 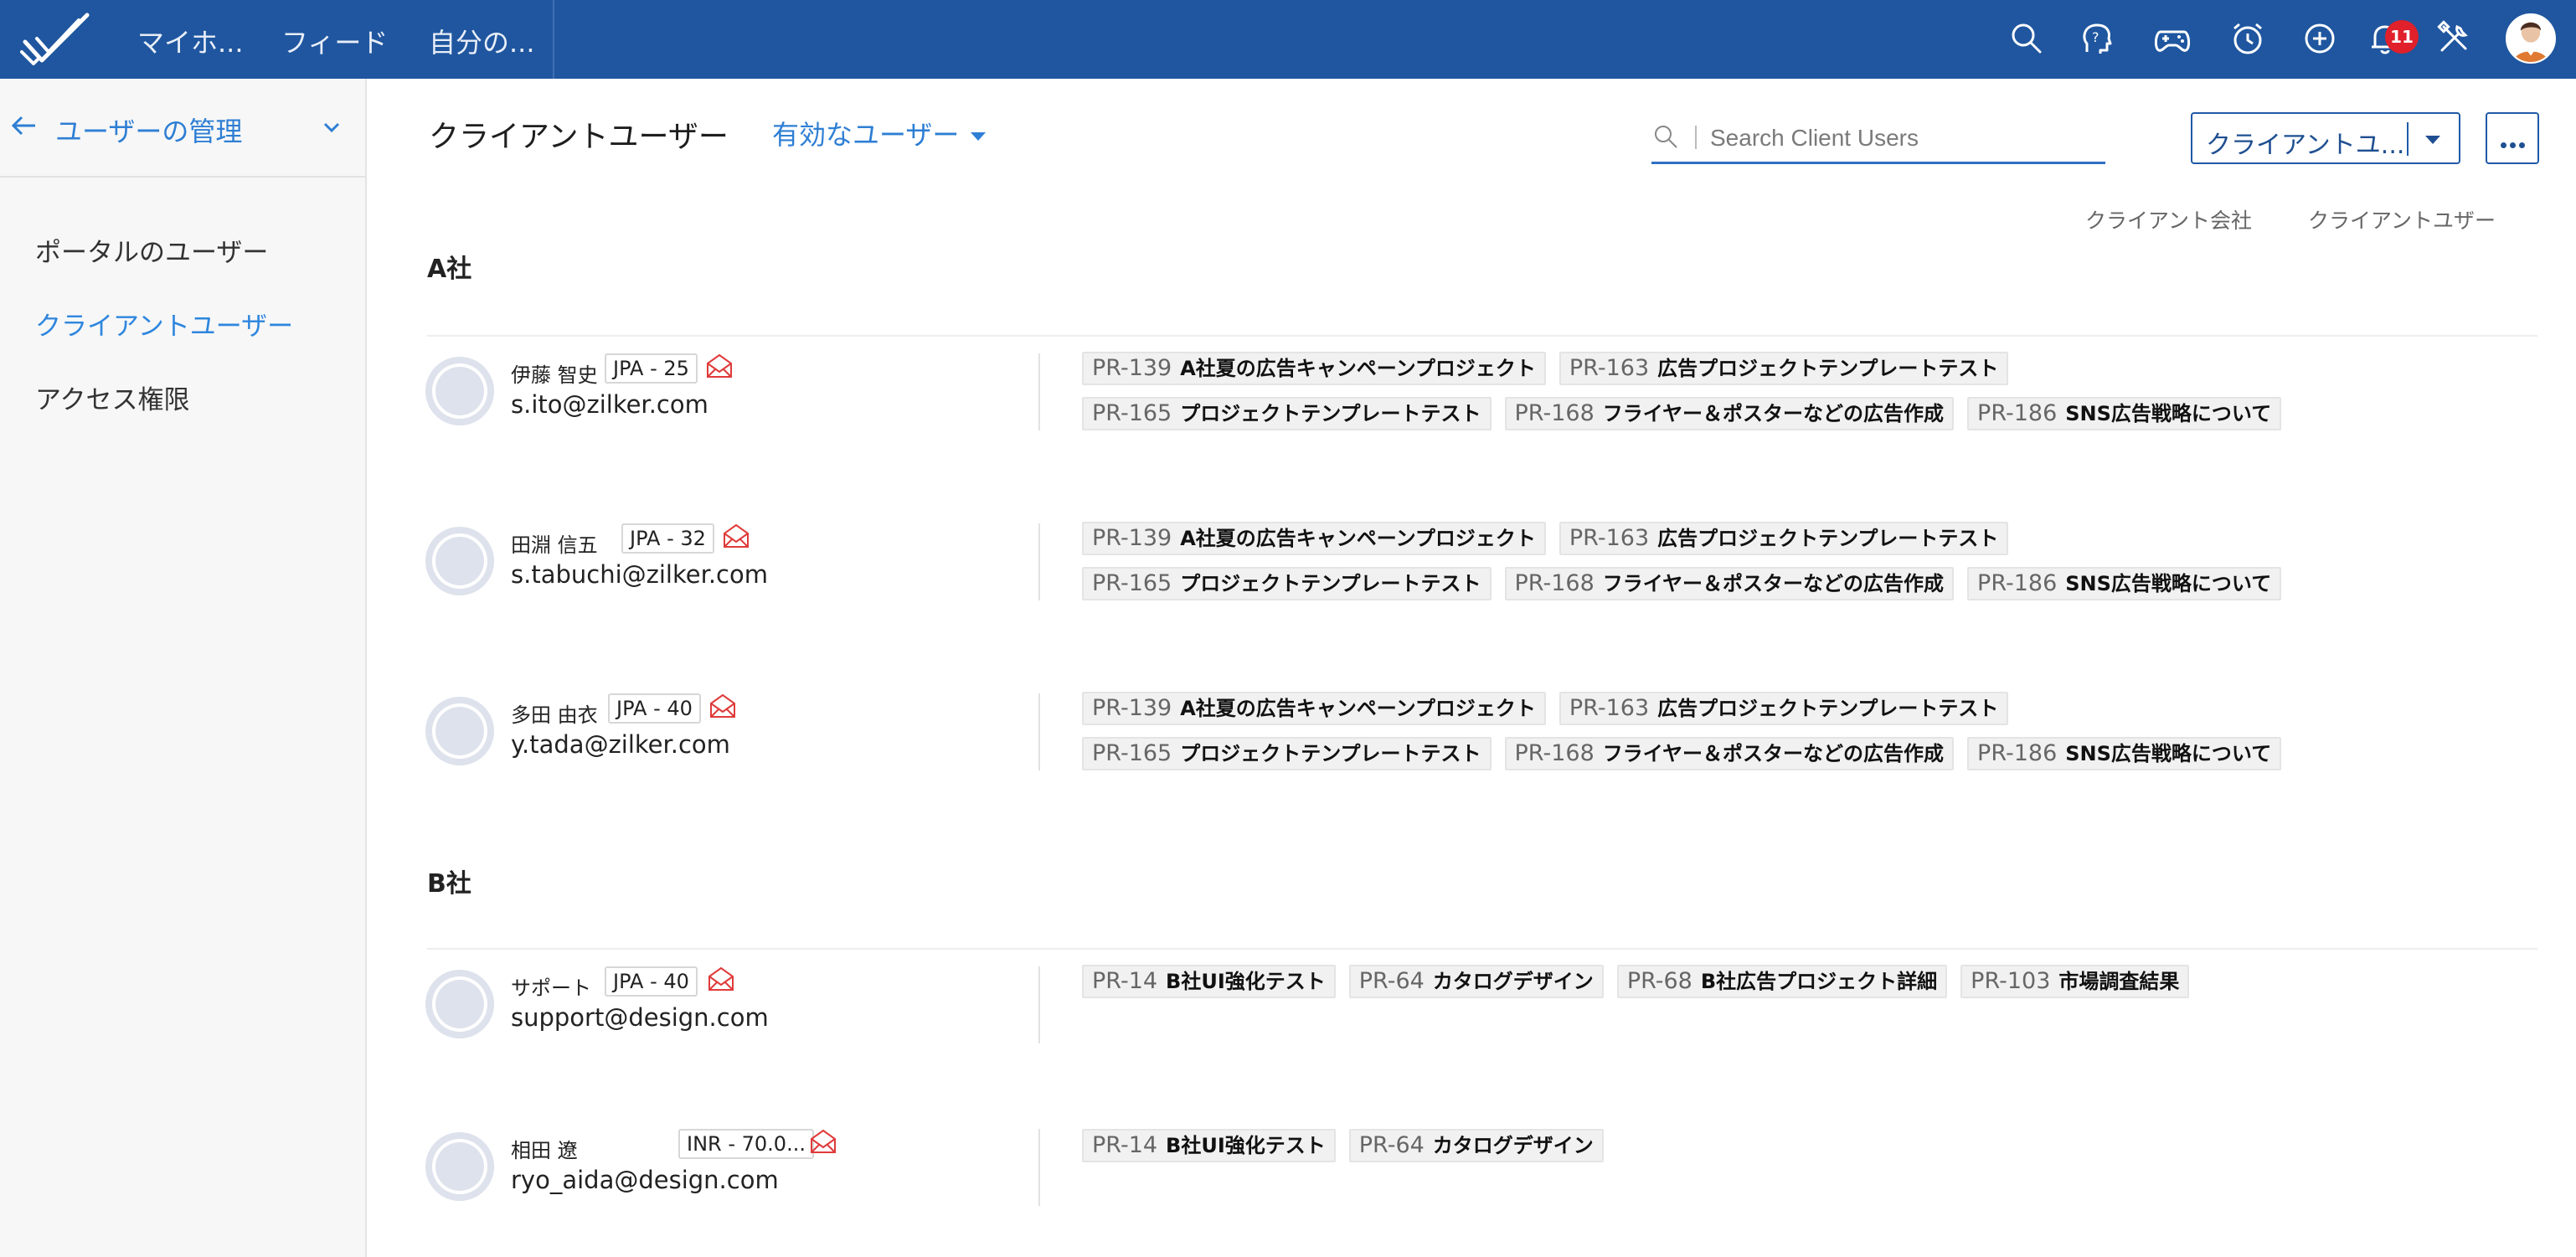 I want to click on user-name: 多田 由衣, so click(x=554, y=713).